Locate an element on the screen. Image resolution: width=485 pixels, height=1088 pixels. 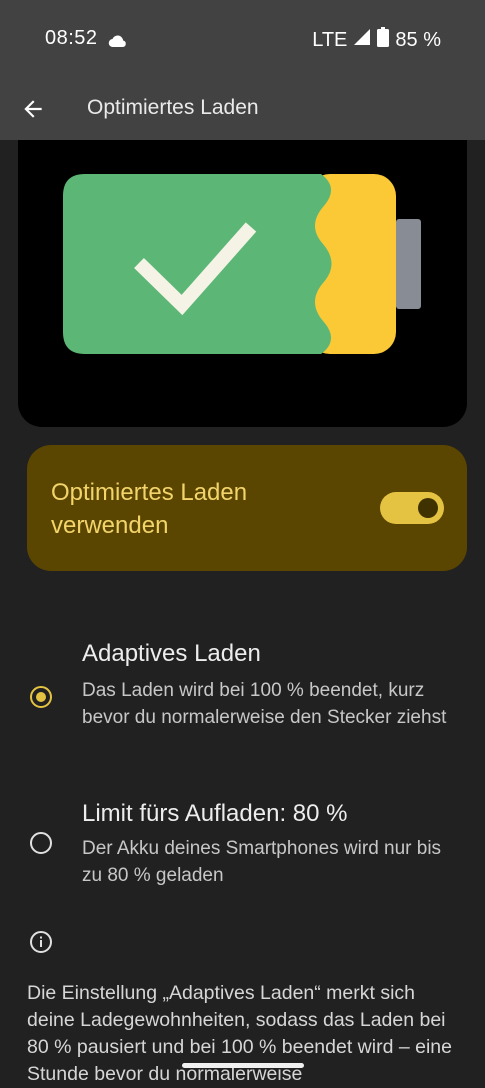
status-time: 08:52 is located at coordinates (71, 38).